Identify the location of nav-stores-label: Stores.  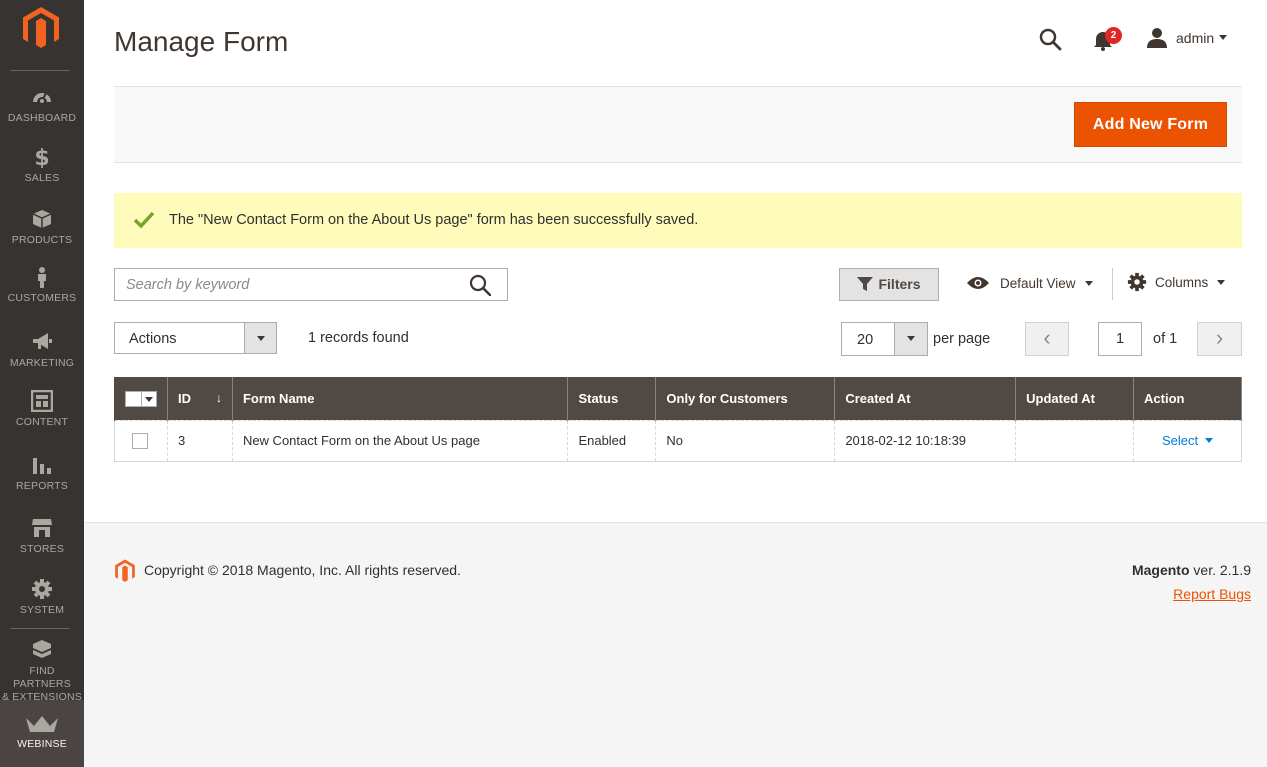
(42, 549).